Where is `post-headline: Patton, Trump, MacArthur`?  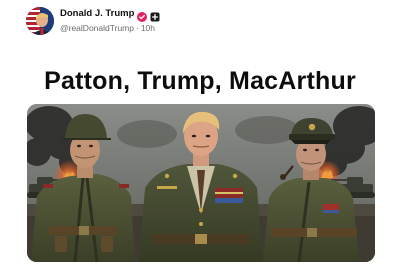 post-headline: Patton, Trump, MacArthur is located at coordinates (200, 81).